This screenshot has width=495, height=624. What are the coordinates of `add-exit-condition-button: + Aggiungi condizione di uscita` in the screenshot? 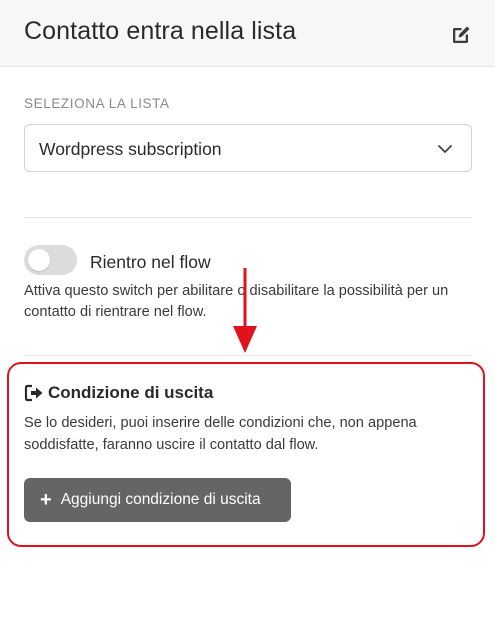 It's located at (157, 500).